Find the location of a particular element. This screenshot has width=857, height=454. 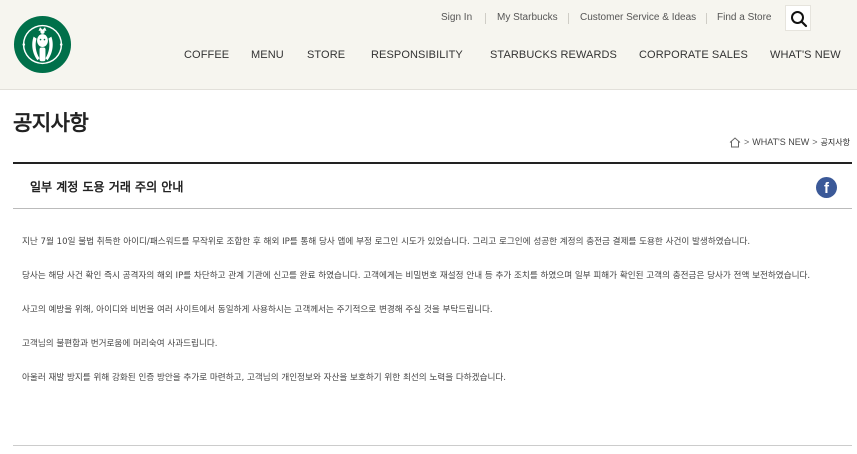

notice-title: 일부 계정 도용 거래 주의 안내 is located at coordinates (107, 187).